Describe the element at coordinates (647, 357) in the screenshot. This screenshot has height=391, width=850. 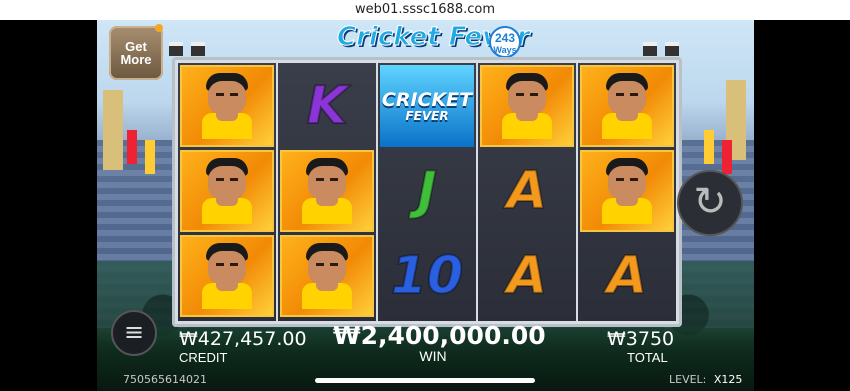
I see `total-label: TOTAL` at that location.